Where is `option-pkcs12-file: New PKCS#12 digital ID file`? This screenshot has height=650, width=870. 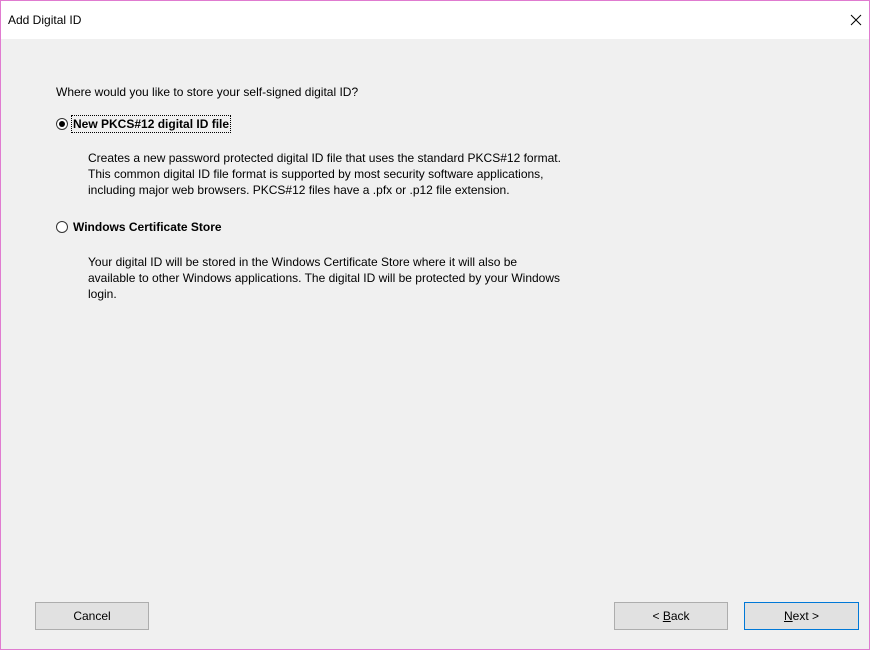 option-pkcs12-file: New PKCS#12 digital ID file is located at coordinates (144, 124).